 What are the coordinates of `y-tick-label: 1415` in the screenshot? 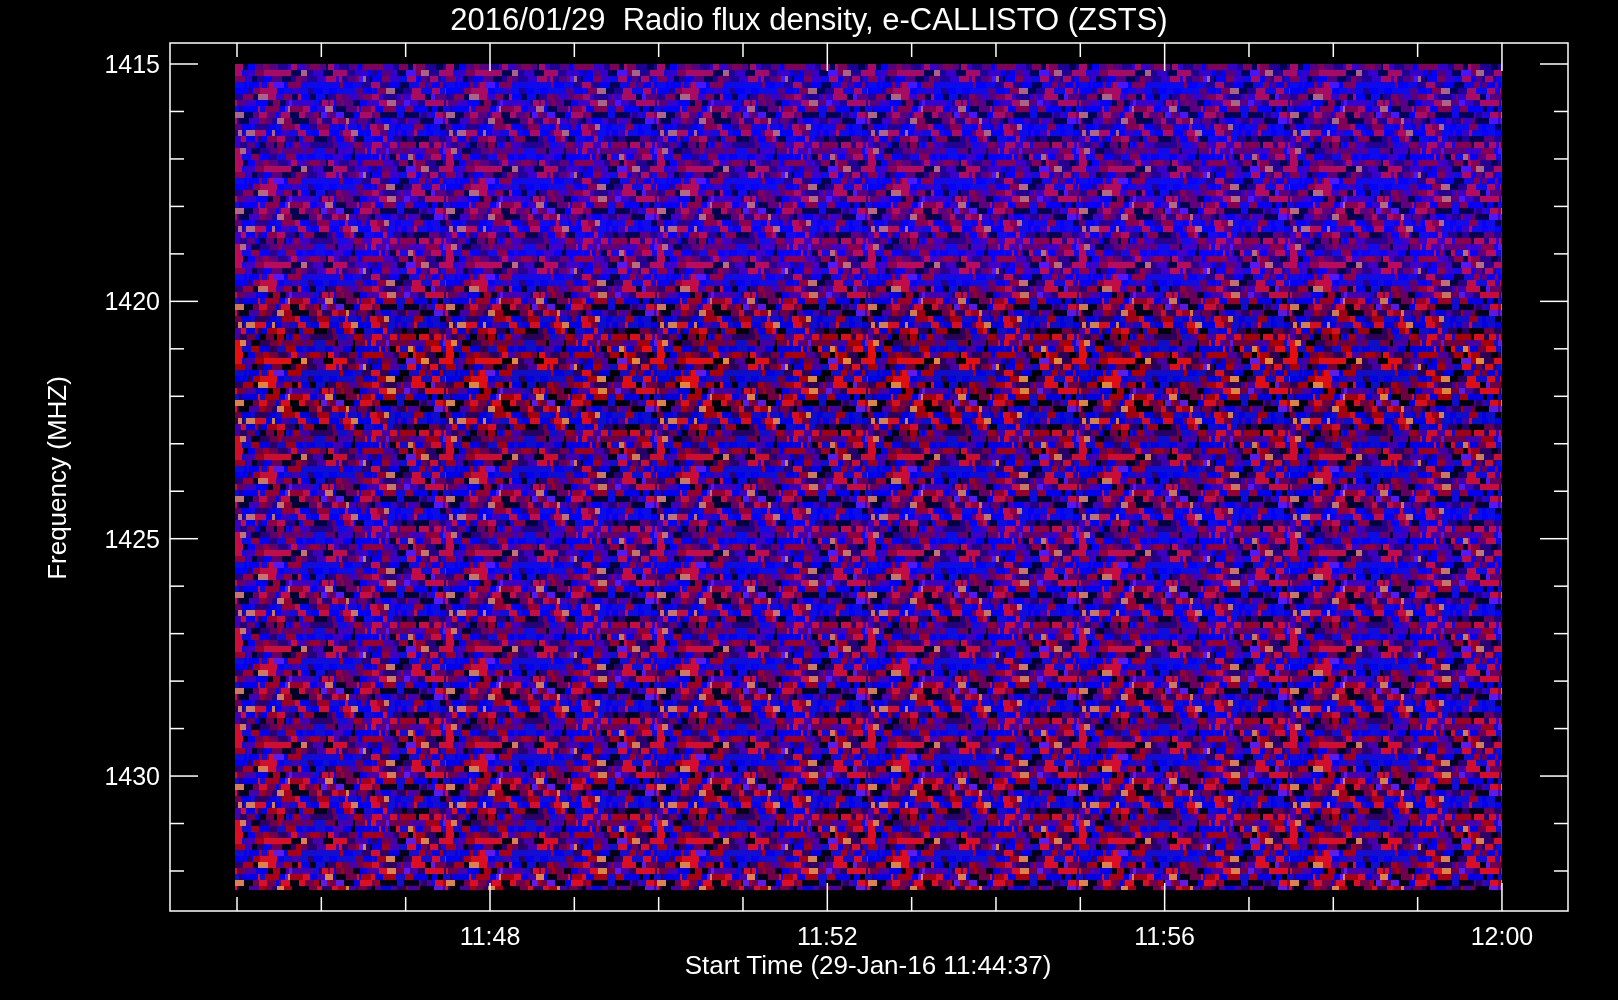 It's located at (132, 64).